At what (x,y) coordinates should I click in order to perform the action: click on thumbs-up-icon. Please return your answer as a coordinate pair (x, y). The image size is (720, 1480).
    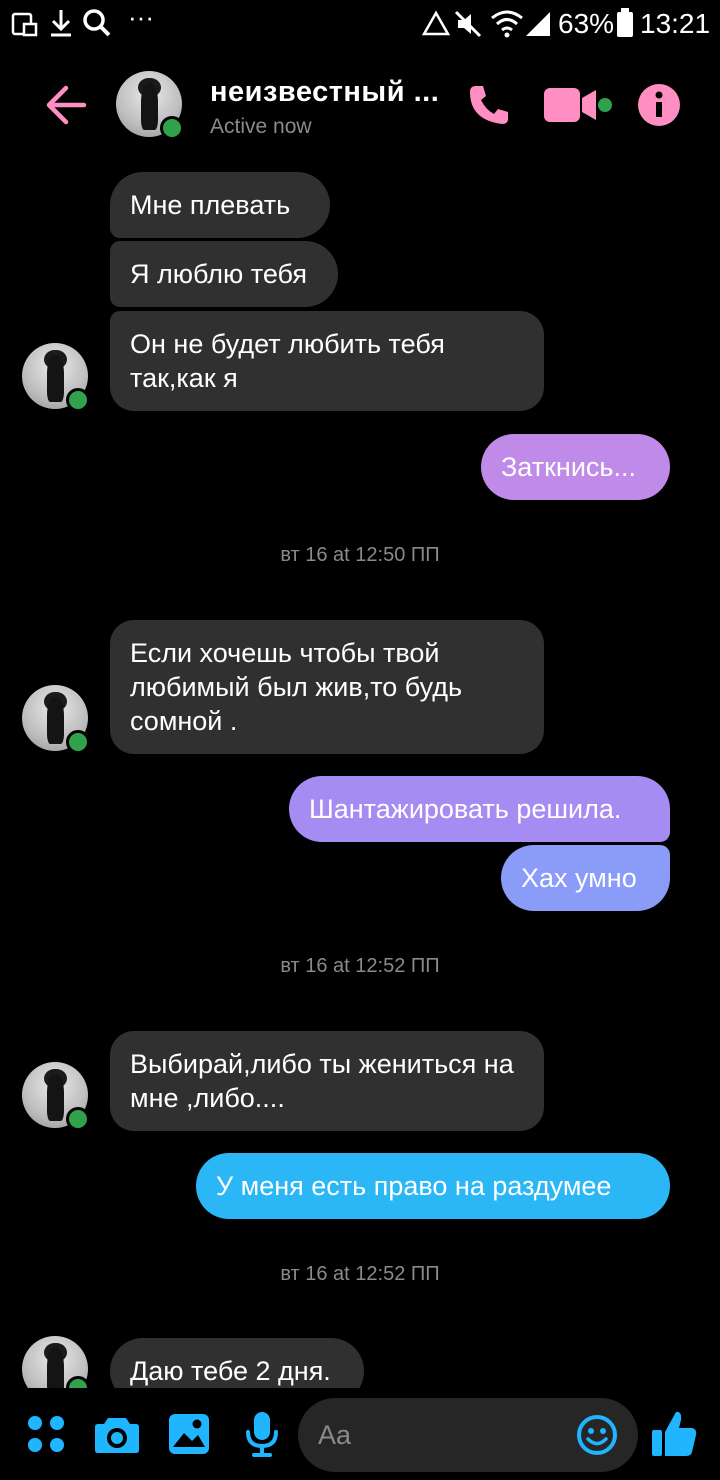
    Looking at the image, I should click on (674, 1433).